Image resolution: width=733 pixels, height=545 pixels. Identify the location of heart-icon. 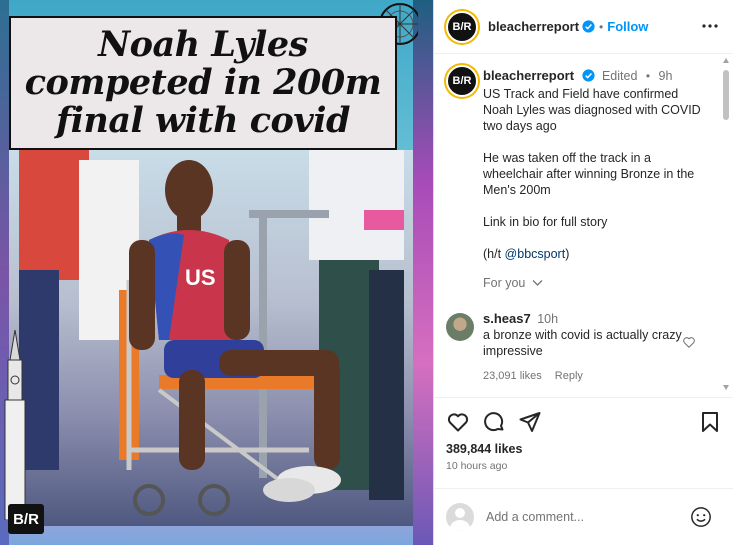
(458, 422).